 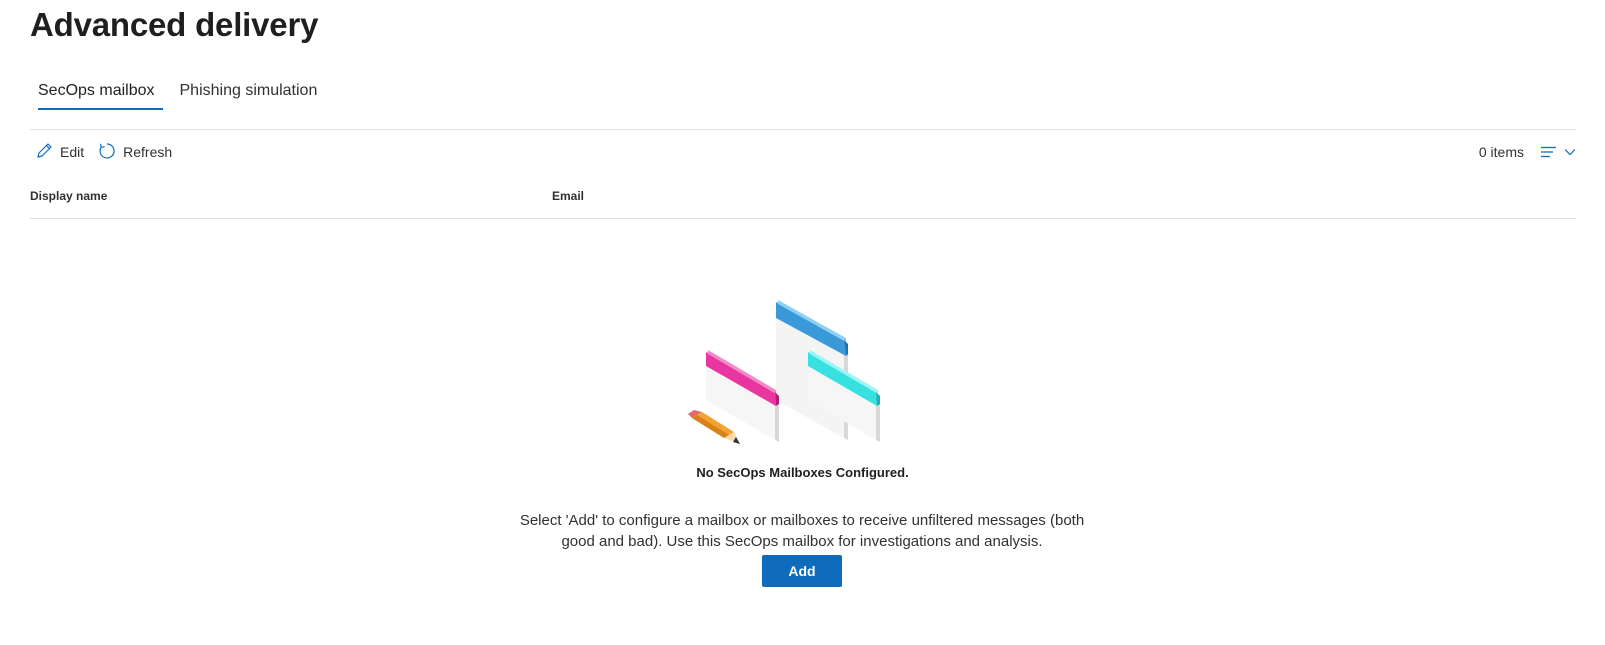 I want to click on column-header-email: Email, so click(x=568, y=196).